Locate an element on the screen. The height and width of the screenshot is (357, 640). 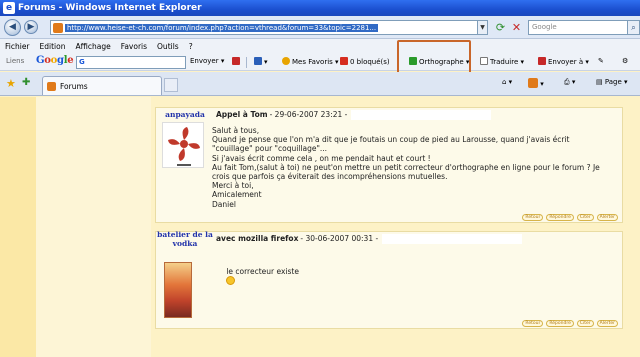
menu-favoris: Favoris is located at coordinates (134, 46).